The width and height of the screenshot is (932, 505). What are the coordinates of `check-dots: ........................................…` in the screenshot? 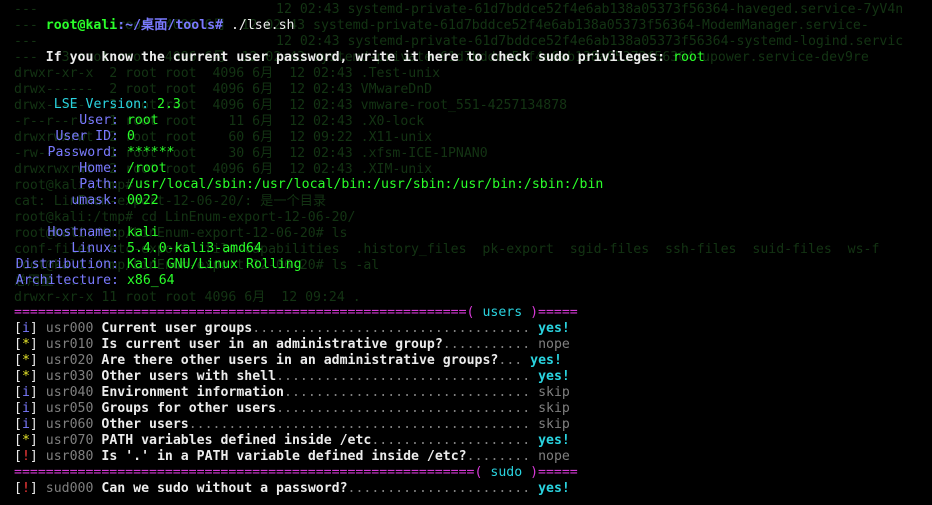 It's located at (359, 424).